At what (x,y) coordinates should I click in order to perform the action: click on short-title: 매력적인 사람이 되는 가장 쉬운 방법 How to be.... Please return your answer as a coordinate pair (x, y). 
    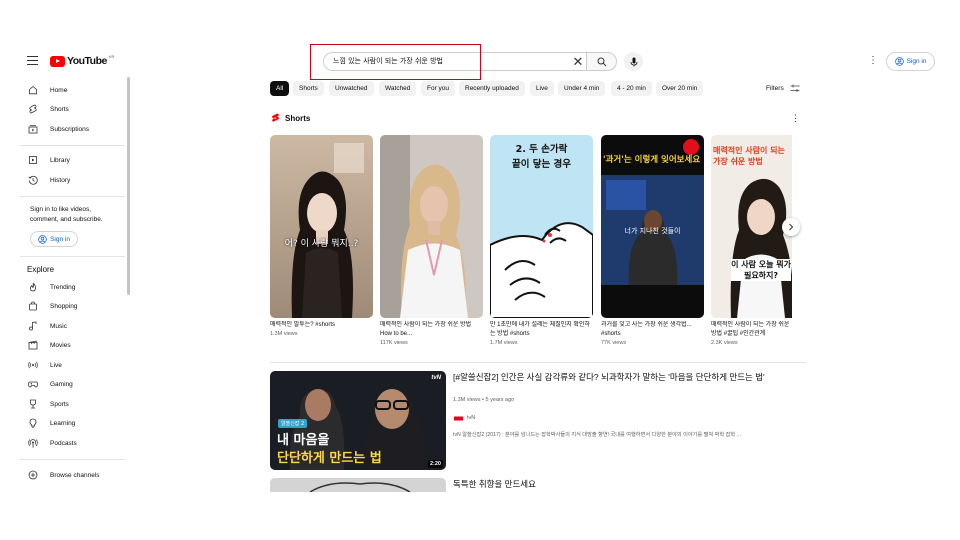
    Looking at the image, I should click on (426, 329).